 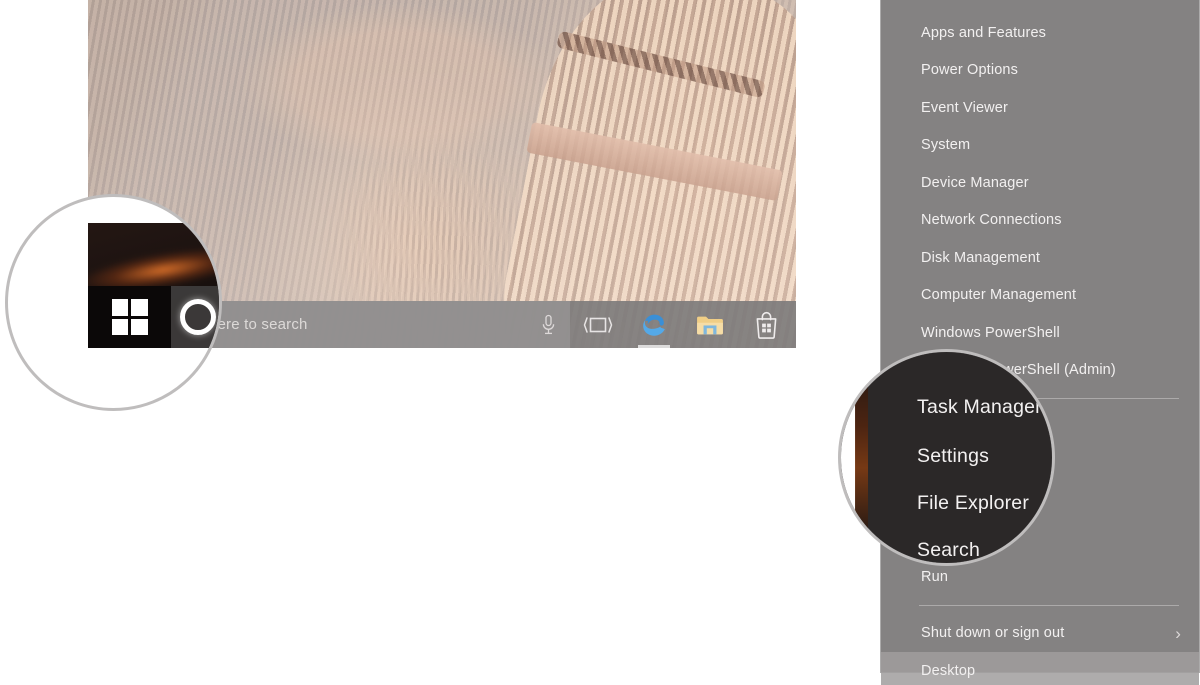 What do you see at coordinates (970, 70) in the screenshot?
I see `menu-item-label: Power Options` at bounding box center [970, 70].